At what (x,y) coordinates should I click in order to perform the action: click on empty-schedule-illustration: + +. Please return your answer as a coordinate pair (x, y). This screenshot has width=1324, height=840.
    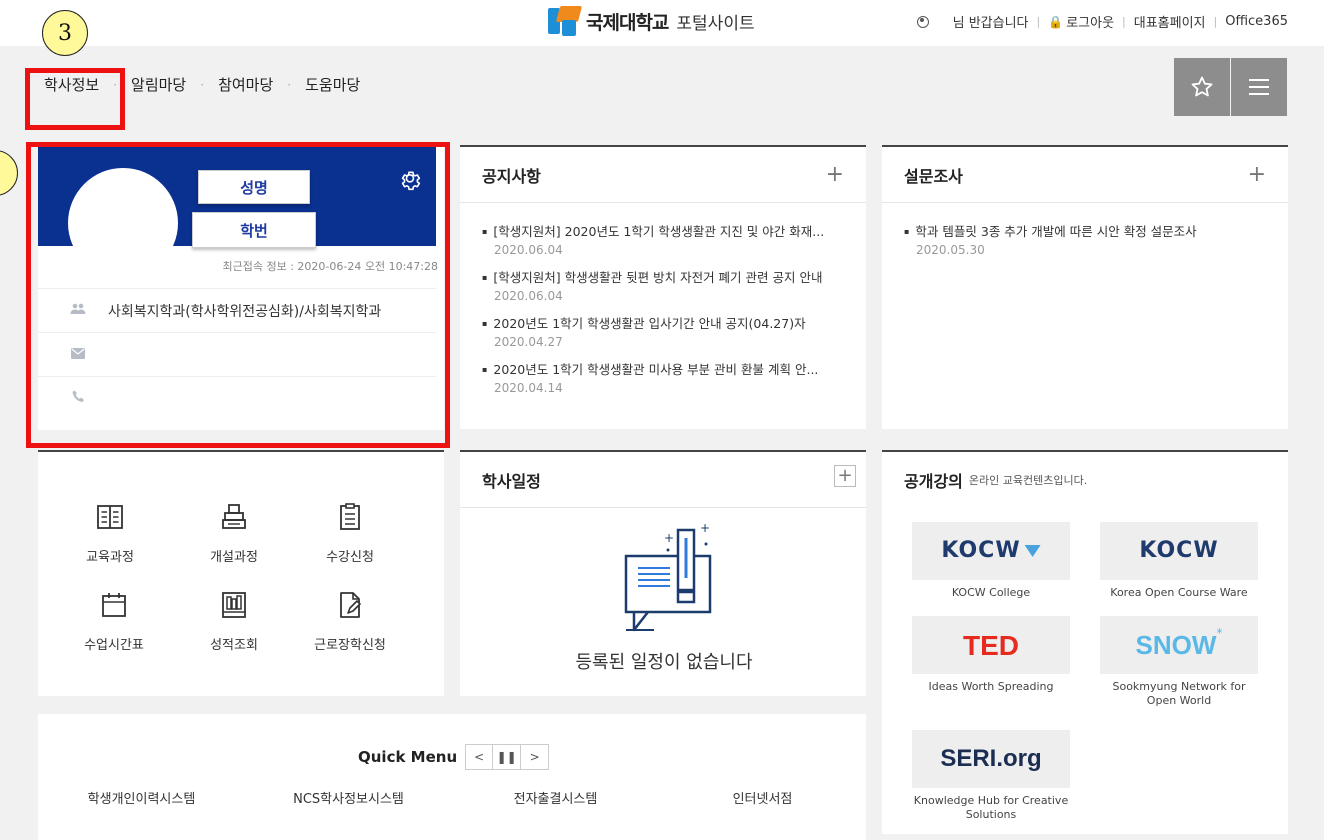
    Looking at the image, I should click on (668, 577).